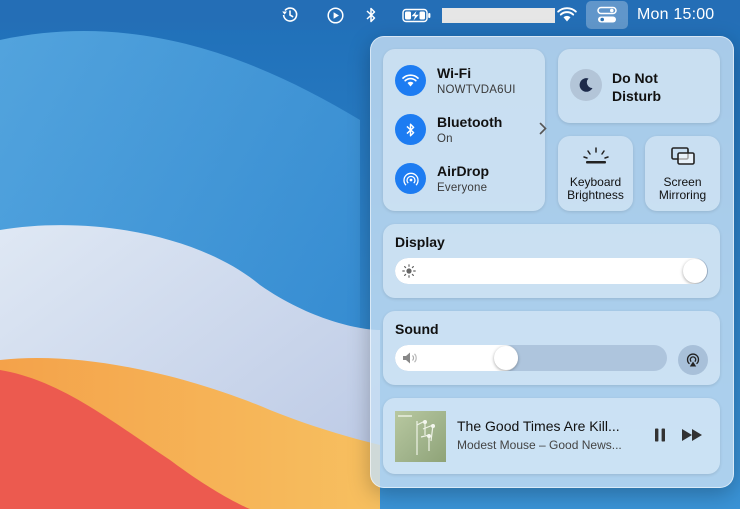 The image size is (740, 509). What do you see at coordinates (462, 188) in the screenshot?
I see `airdrop-status: Everyone` at bounding box center [462, 188].